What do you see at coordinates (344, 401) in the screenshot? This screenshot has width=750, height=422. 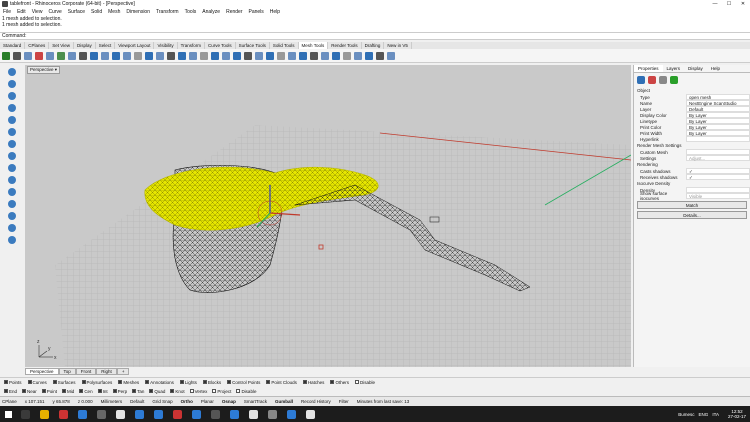 I see `toggle-filter: Filter` at bounding box center [344, 401].